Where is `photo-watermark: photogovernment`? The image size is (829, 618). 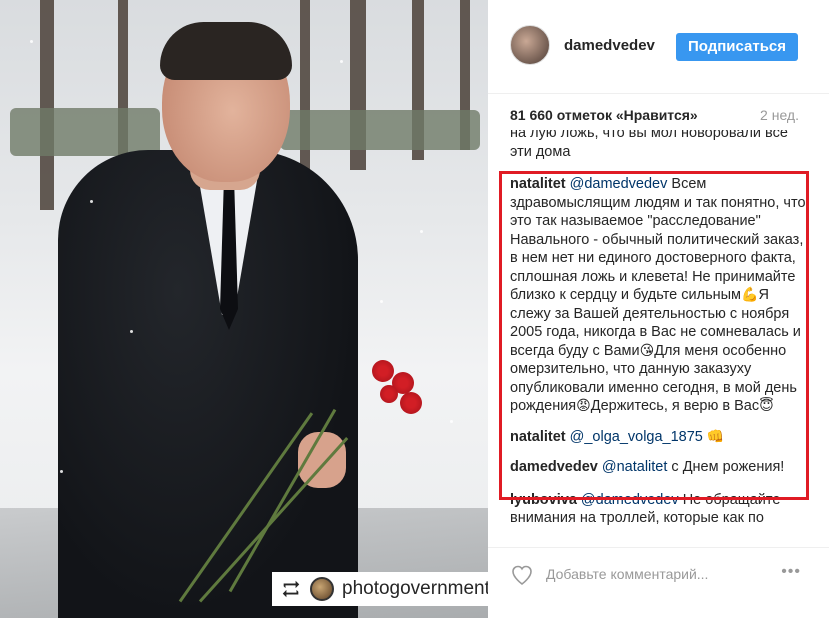
photo-watermark: photogovernment is located at coordinates (380, 589).